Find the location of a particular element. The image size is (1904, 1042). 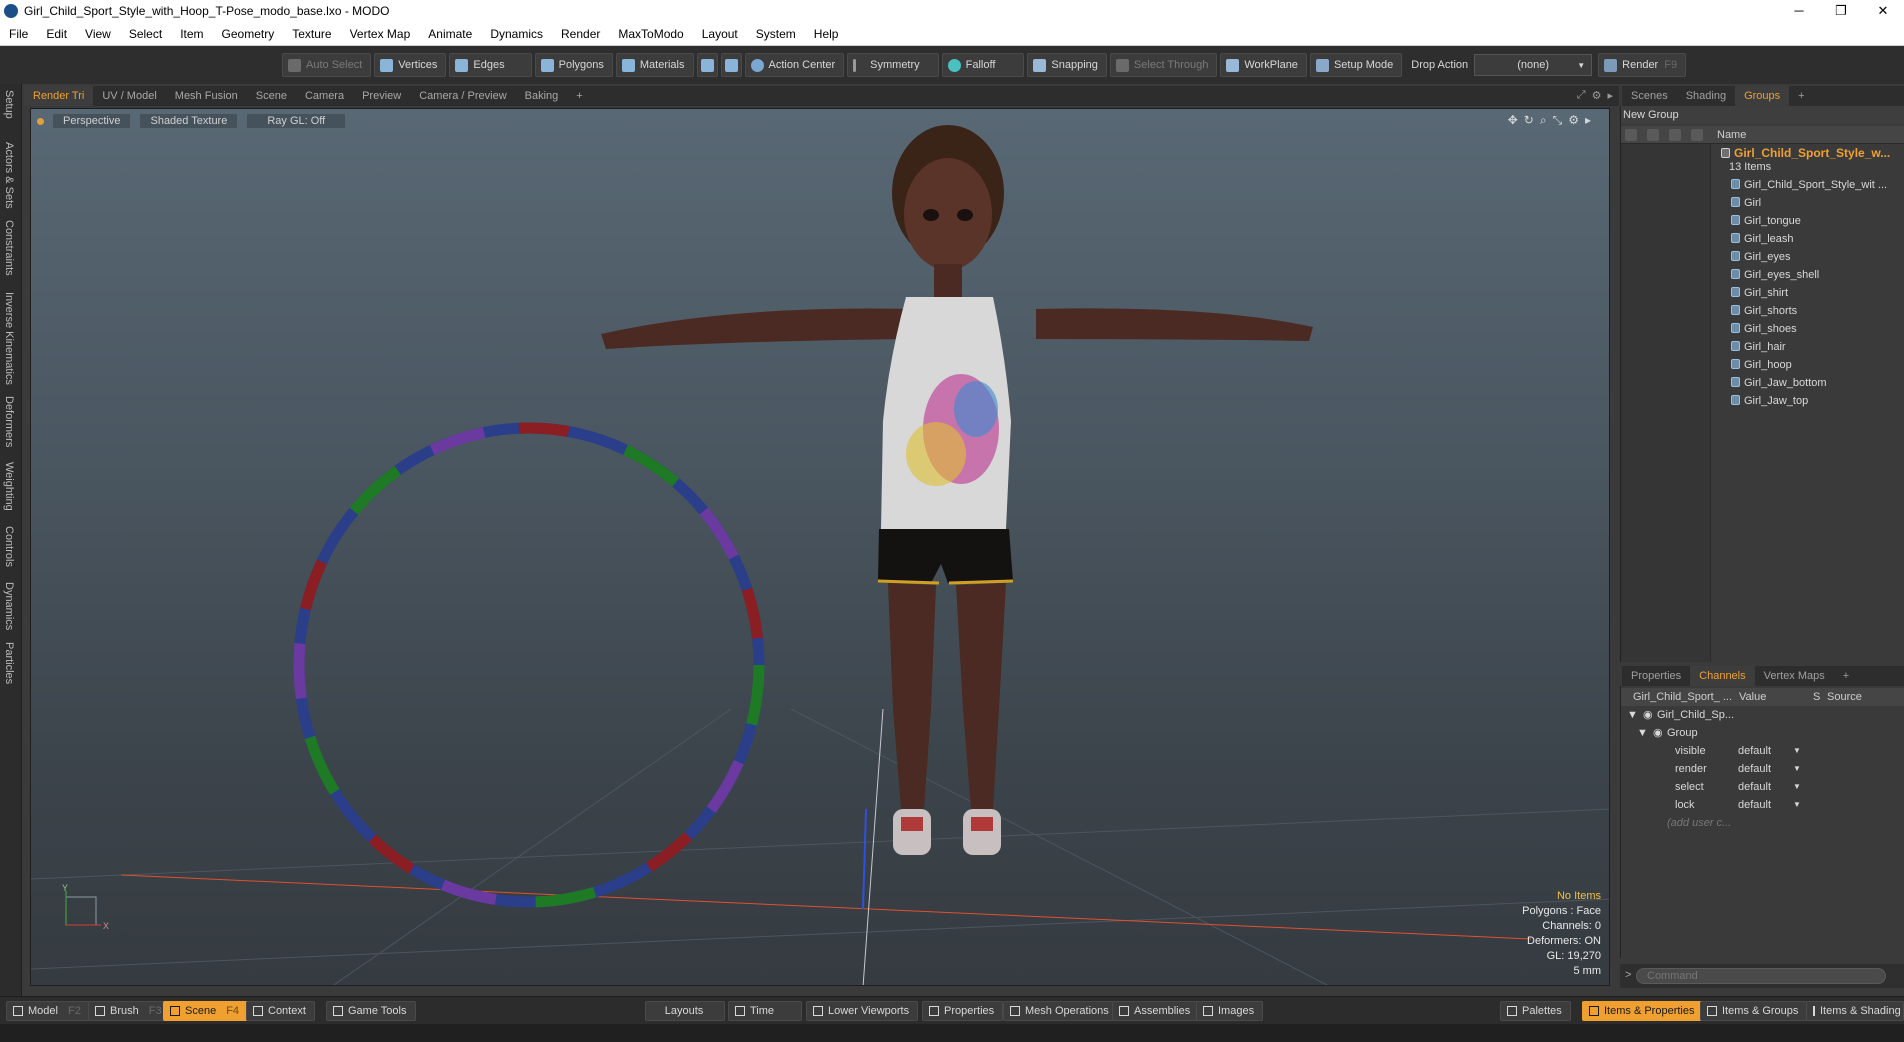

viewport-gear-icon: ⚙ is located at coordinates (1573, 120).